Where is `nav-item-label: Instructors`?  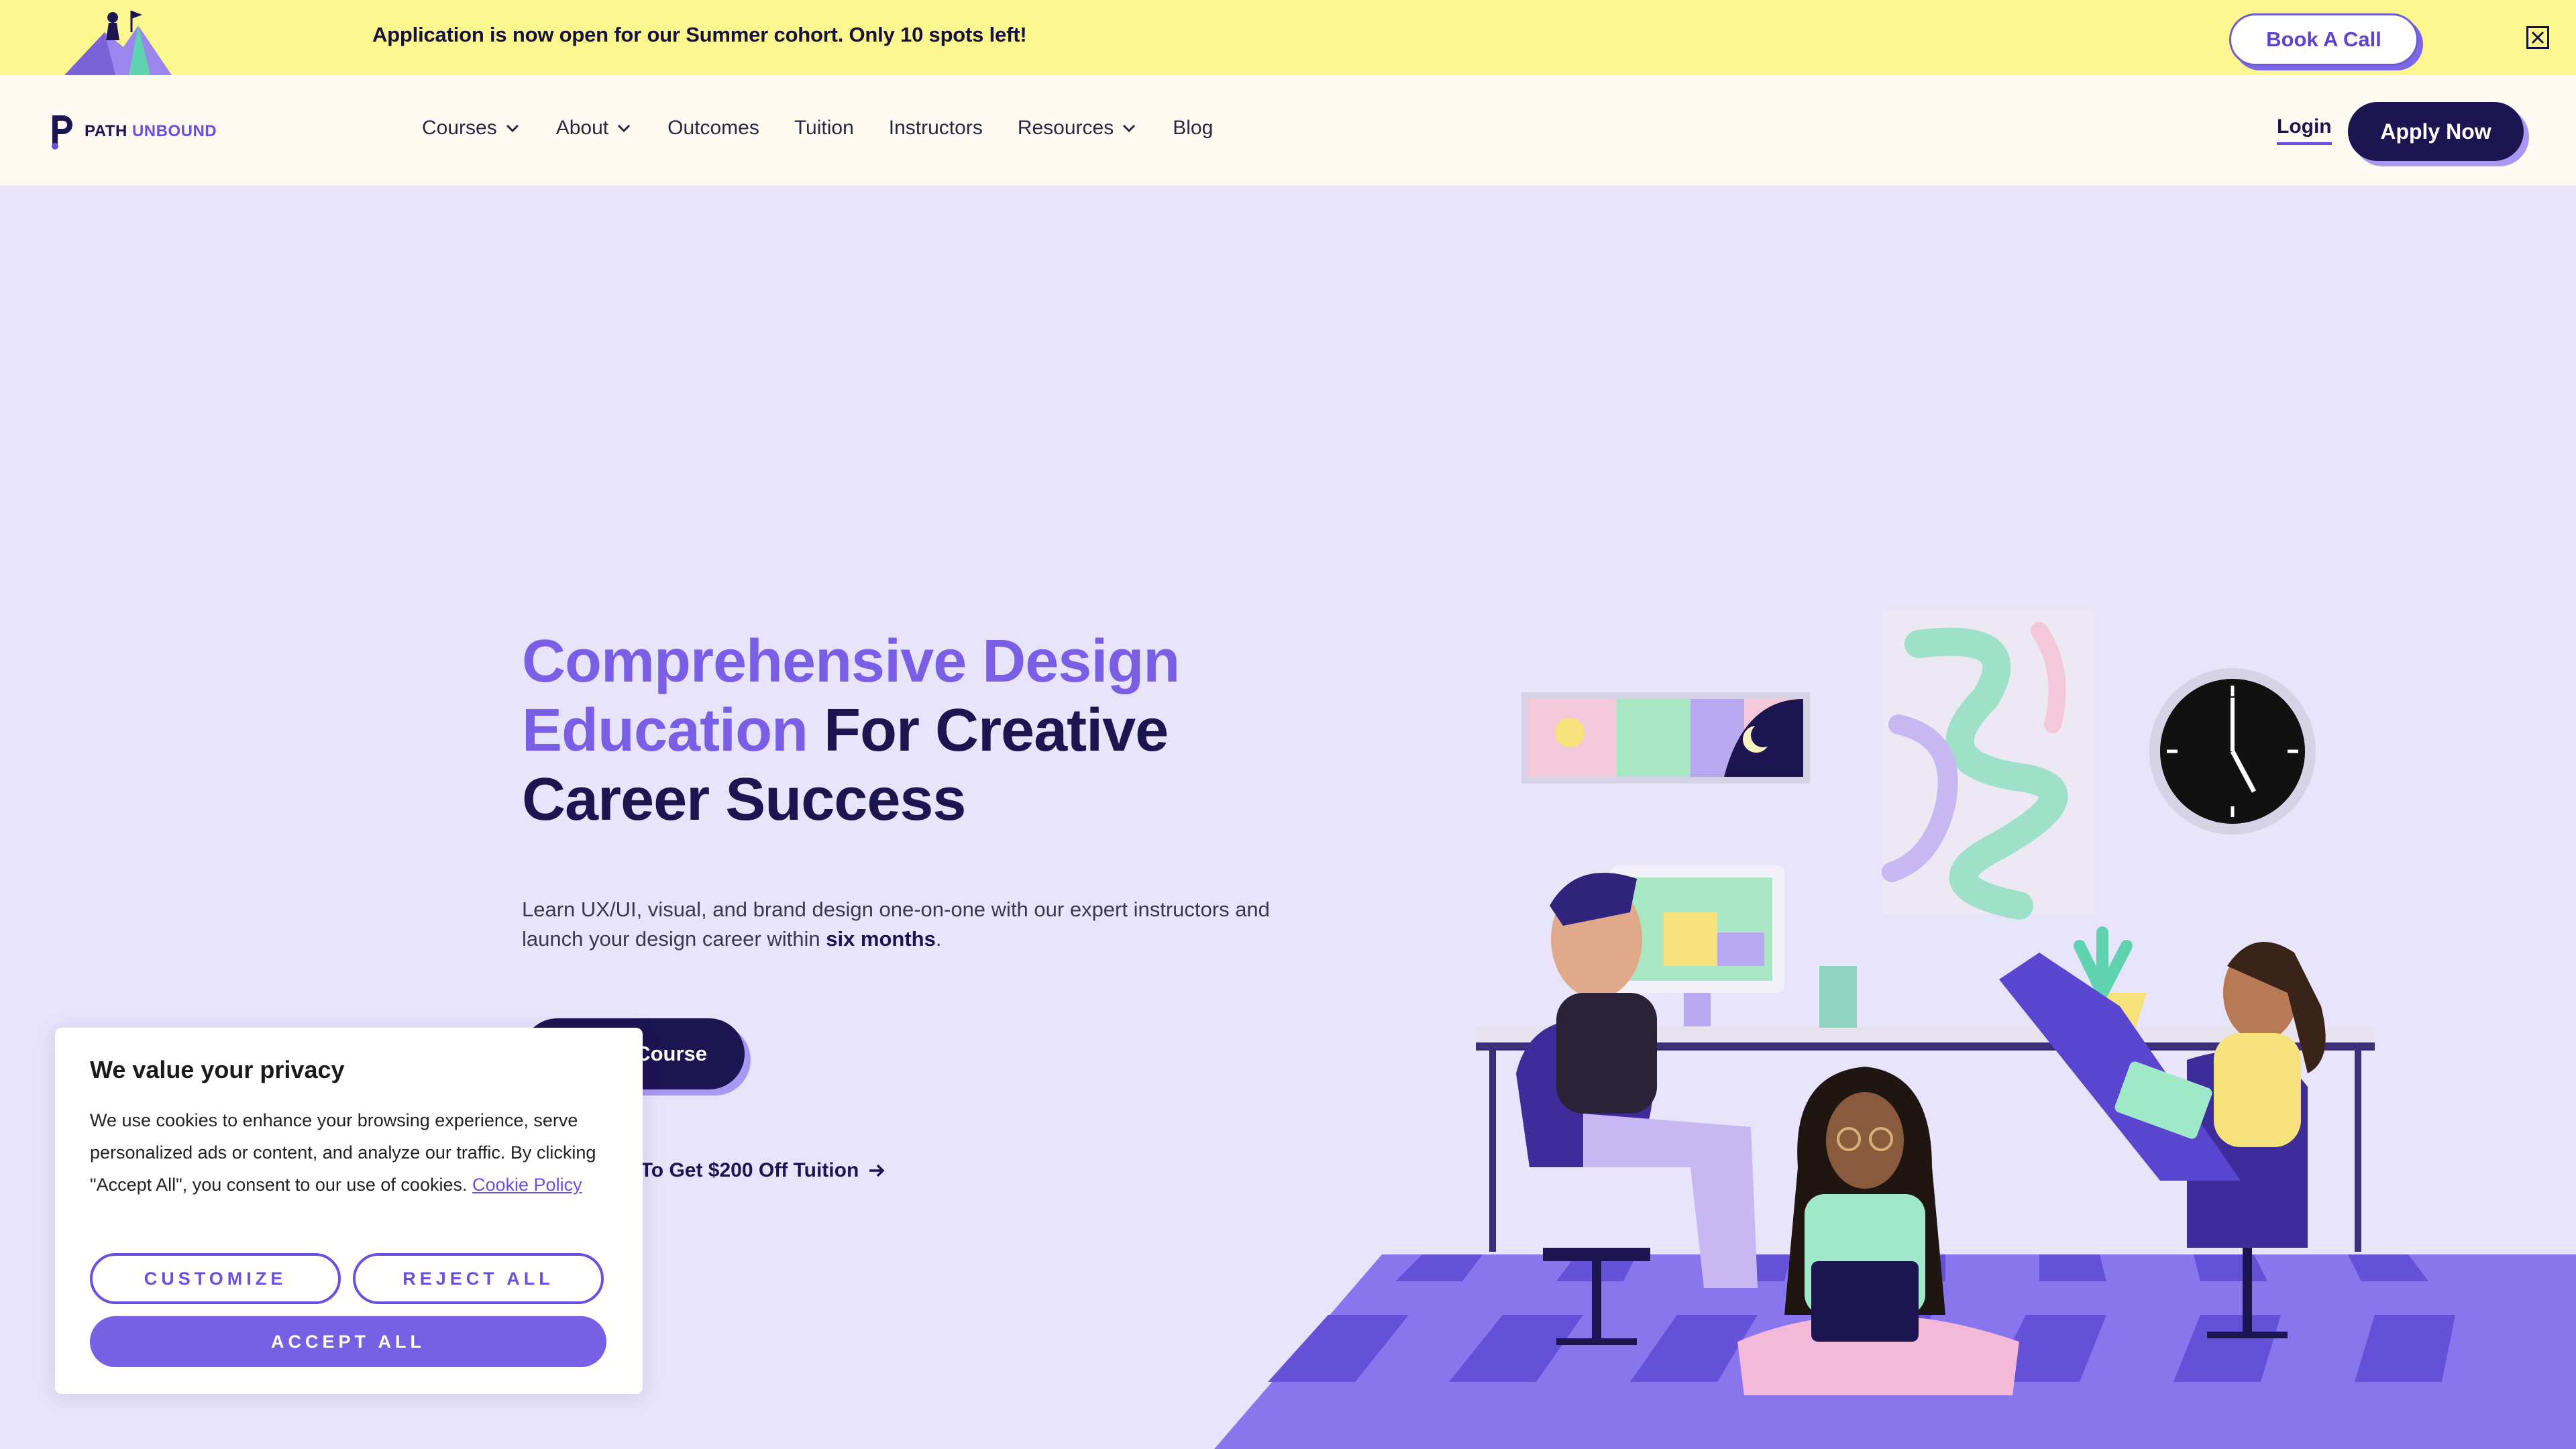
nav-item-label: Instructors is located at coordinates (935, 128).